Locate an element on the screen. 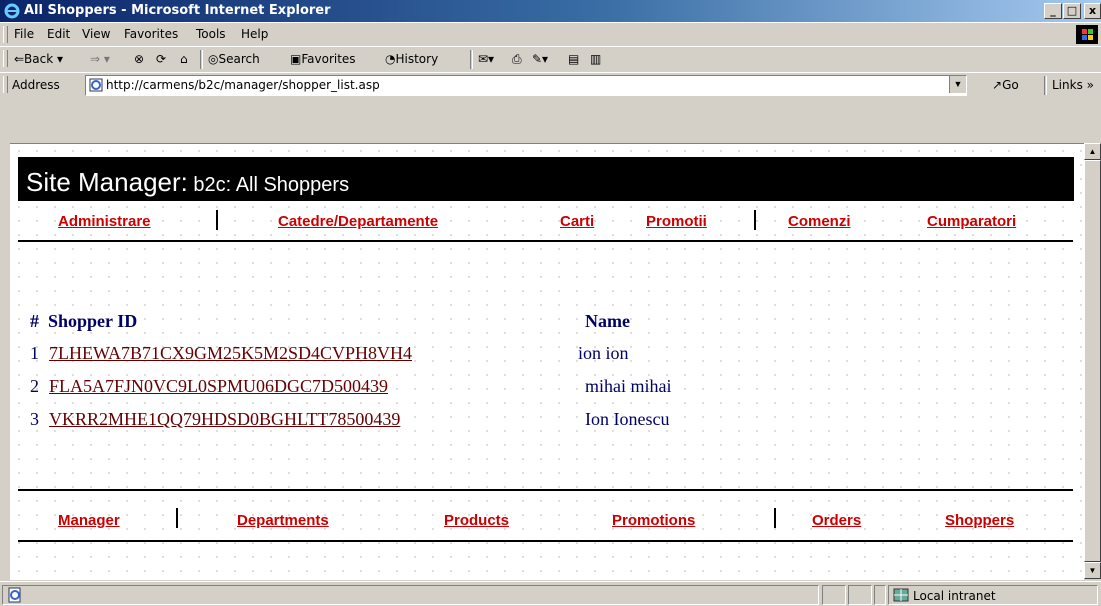 The image size is (1101, 606). nav-cumparatori: Cumparatori is located at coordinates (971, 221).